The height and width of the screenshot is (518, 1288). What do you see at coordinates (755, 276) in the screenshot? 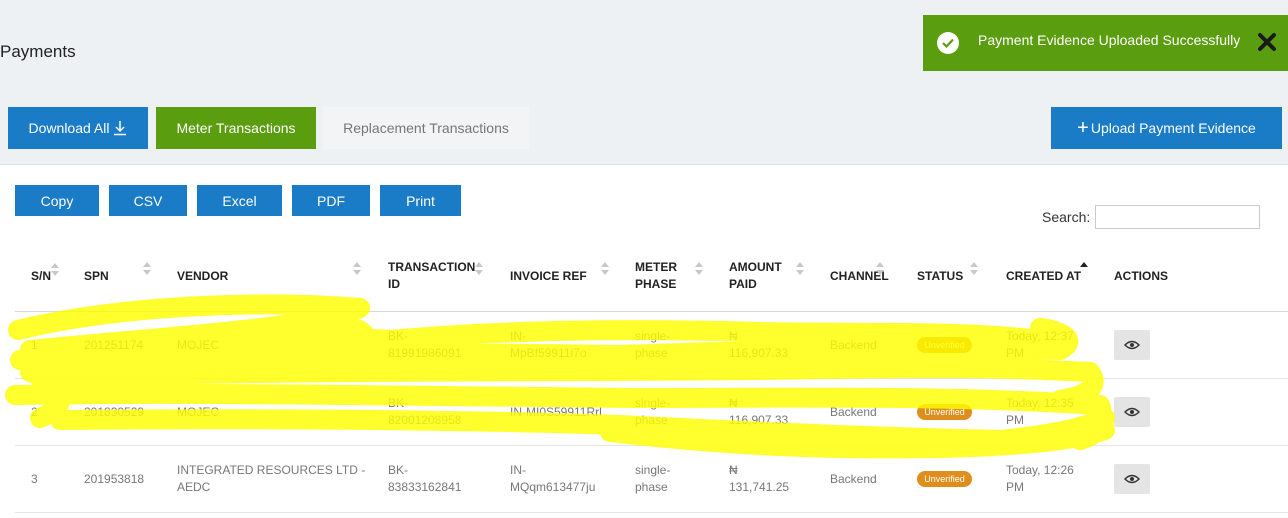
I see `column-header-amount-paid: AMOUNT PAID` at bounding box center [755, 276].